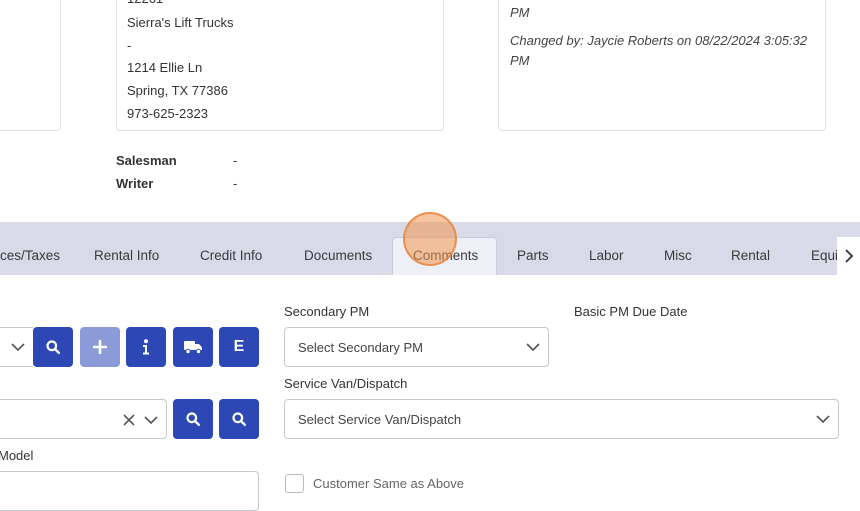 The image size is (860, 511). Describe the element at coordinates (30, 255) in the screenshot. I see `tab-prices-taxes: ces/Taxes` at that location.